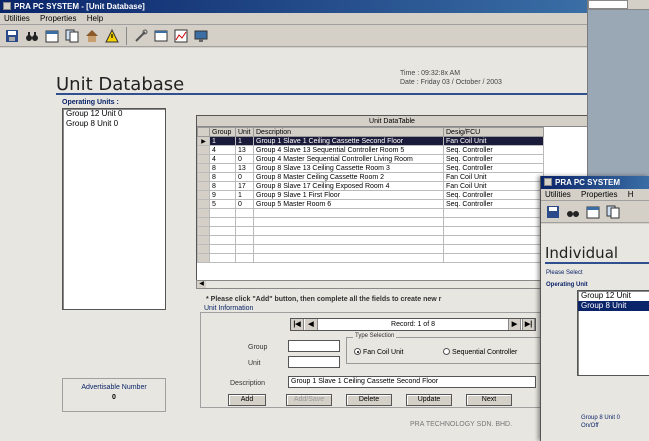 This screenshot has width=649, height=441. I want to click on secondary-menu-properties: Properties, so click(599, 194).